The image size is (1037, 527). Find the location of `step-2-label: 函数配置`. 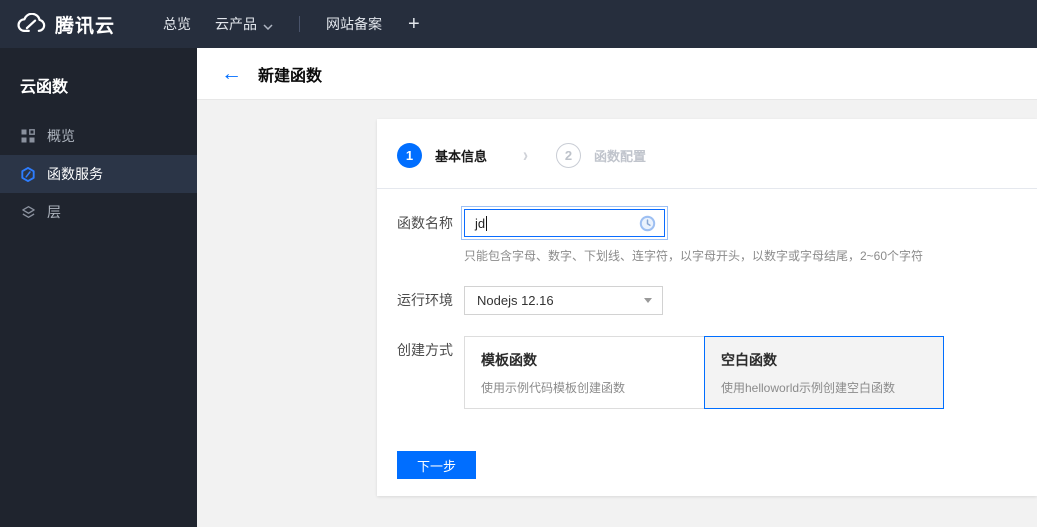

step-2-label: 函数配置 is located at coordinates (620, 156).